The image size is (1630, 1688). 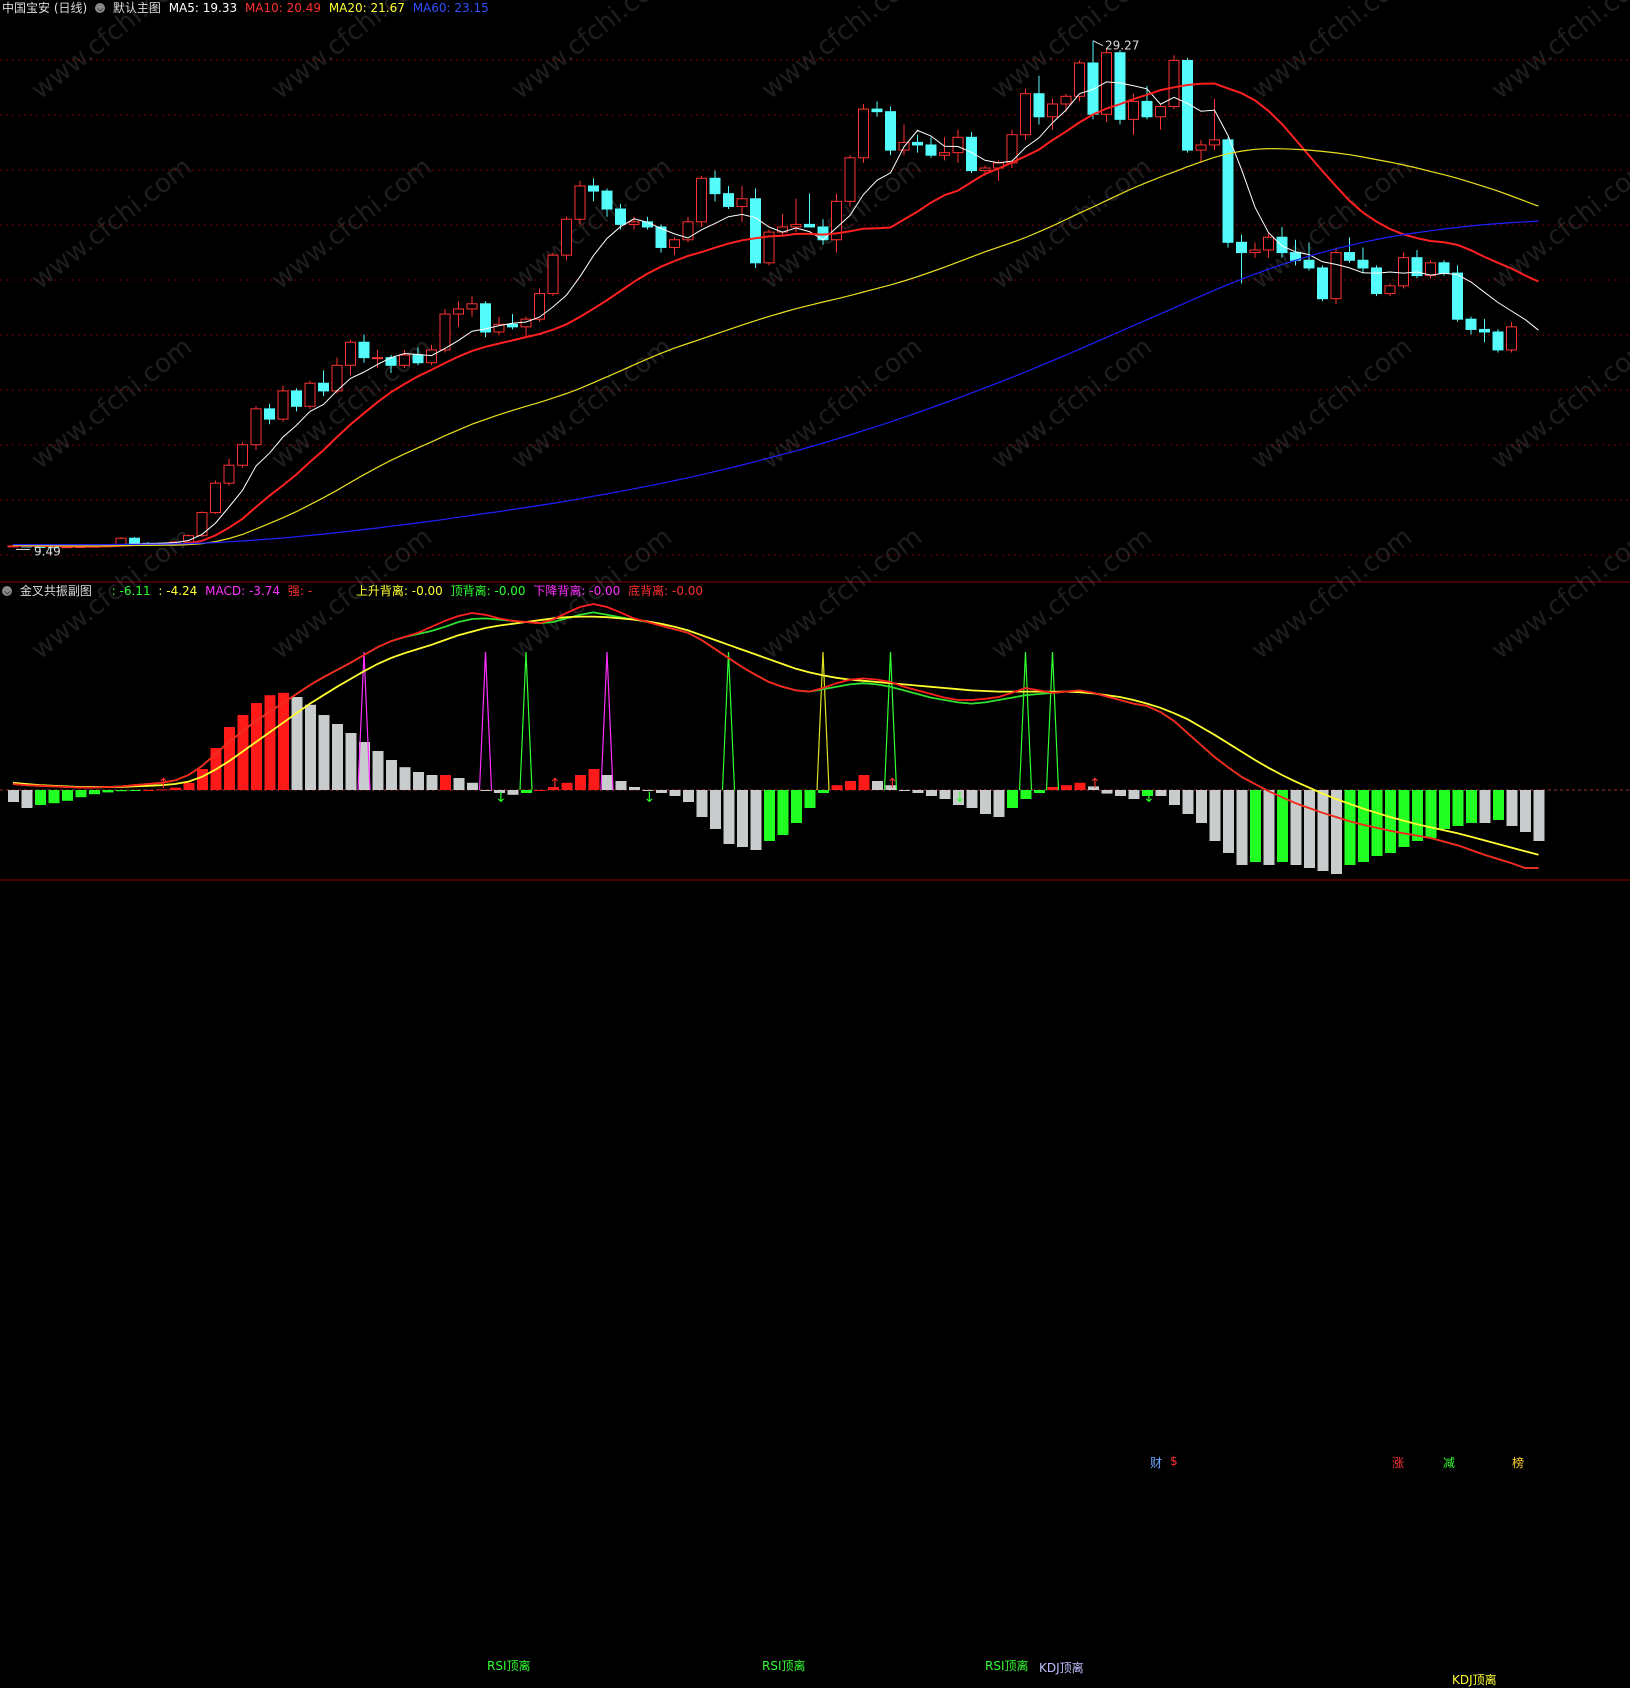 What do you see at coordinates (1518, 1462) in the screenshot?
I see `event-marker-list: 榜` at bounding box center [1518, 1462].